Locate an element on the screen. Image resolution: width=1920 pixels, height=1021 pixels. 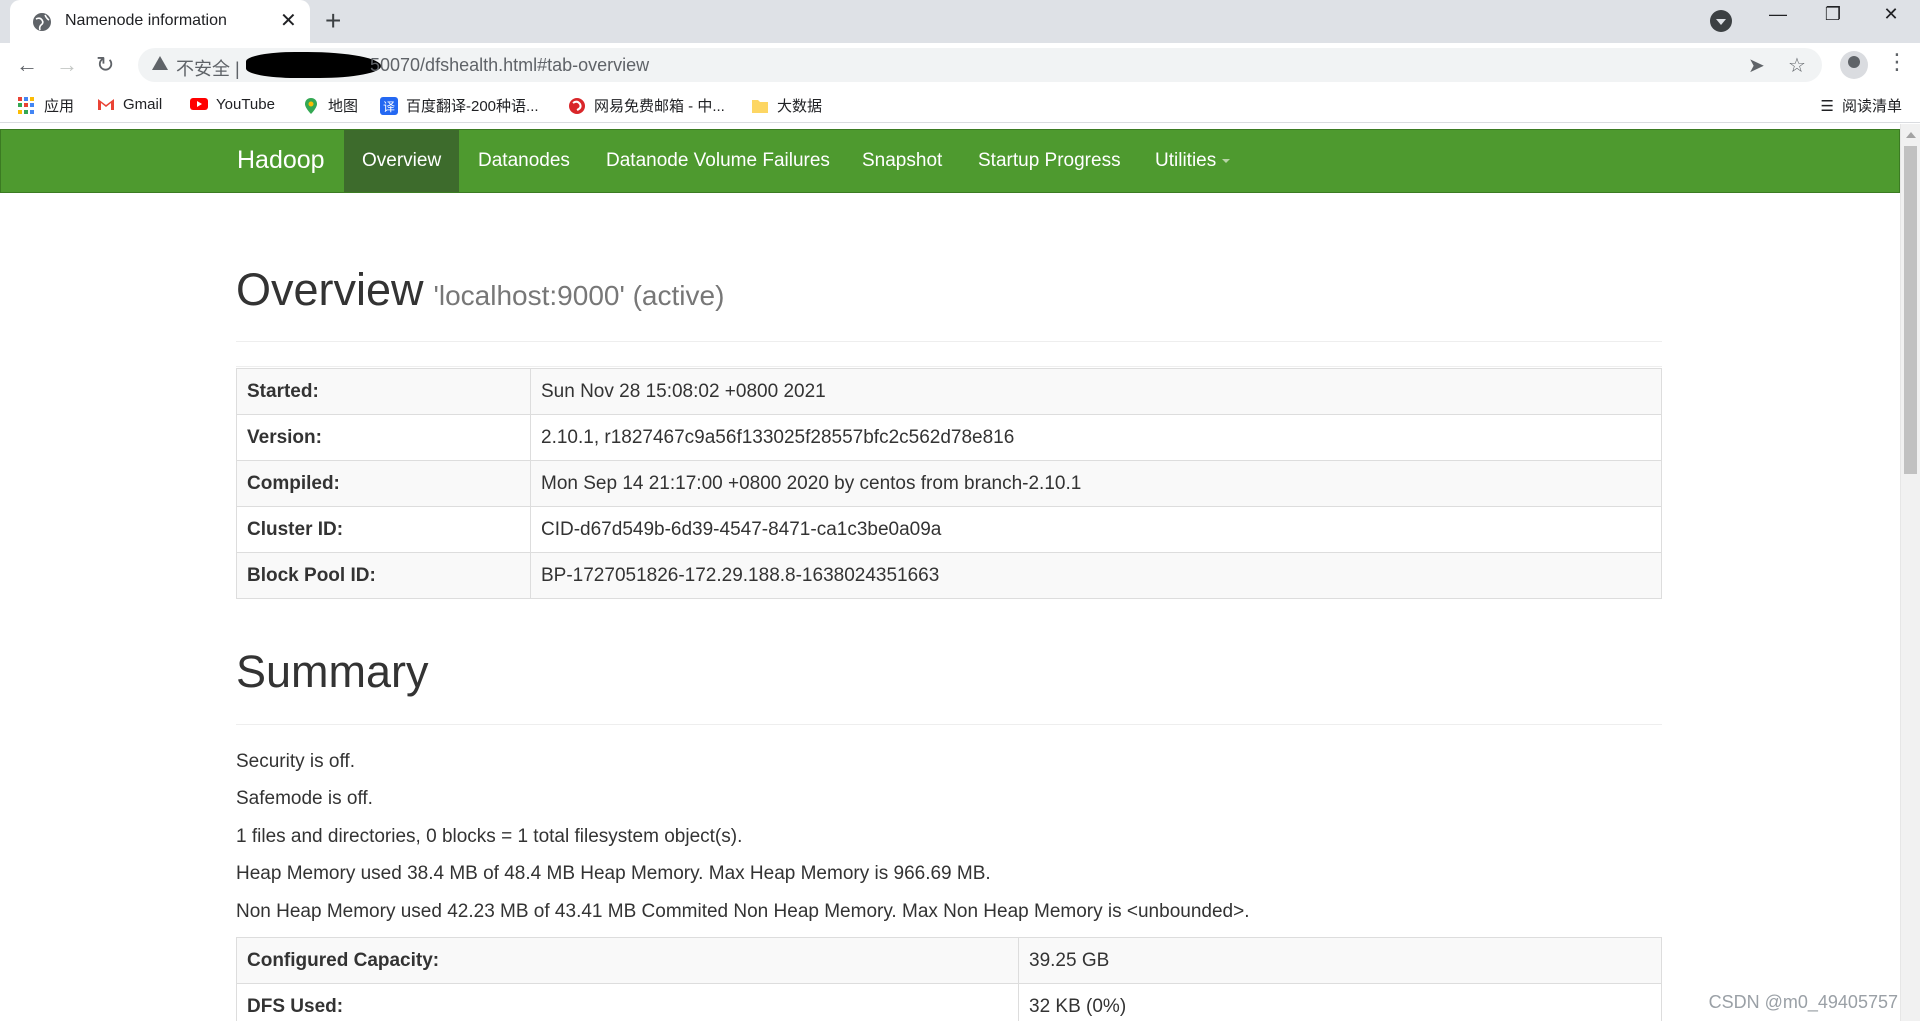
netease-mail-icon is located at coordinates (577, 105).